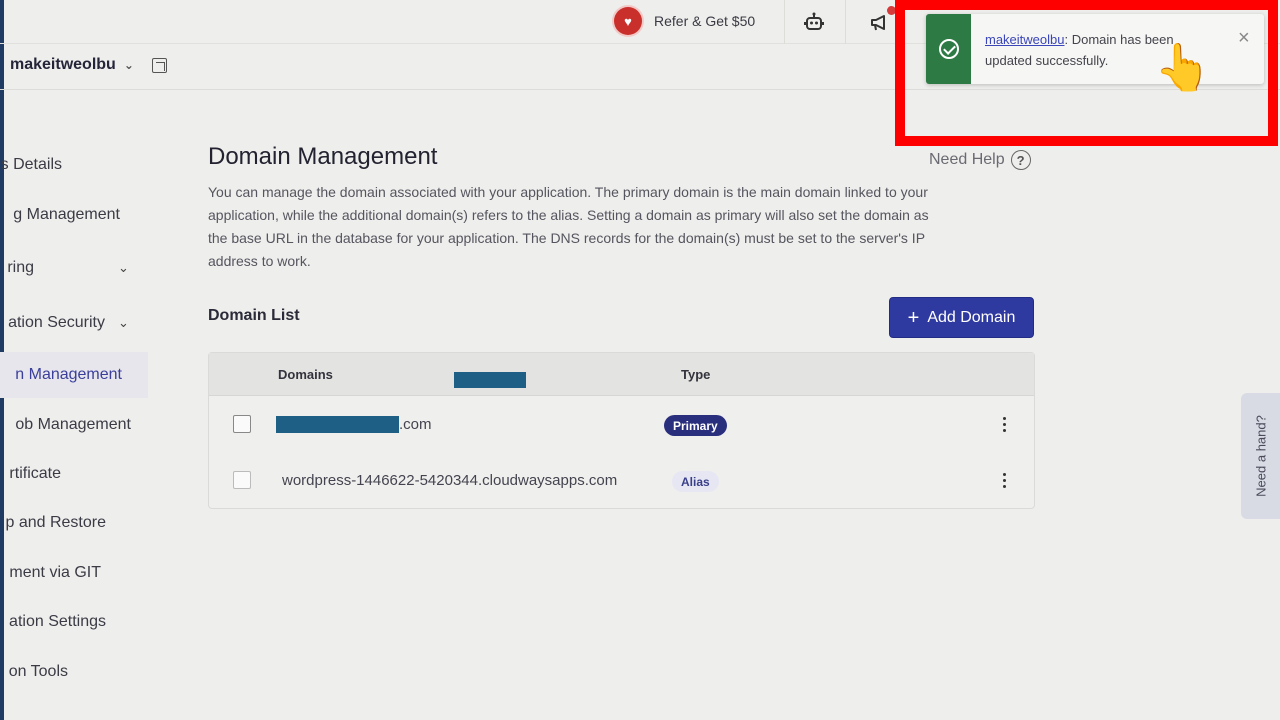 This screenshot has width=1280, height=720. What do you see at coordinates (74, 474) in the screenshot?
I see `sidebar-item-ssl-certificate: rtificate` at bounding box center [74, 474].